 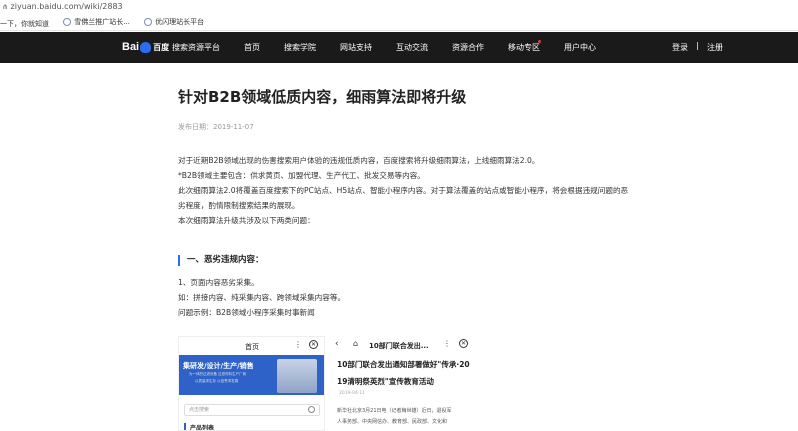 What do you see at coordinates (412, 47) in the screenshot?
I see `nav-item-interaction: 互动交流` at bounding box center [412, 47].